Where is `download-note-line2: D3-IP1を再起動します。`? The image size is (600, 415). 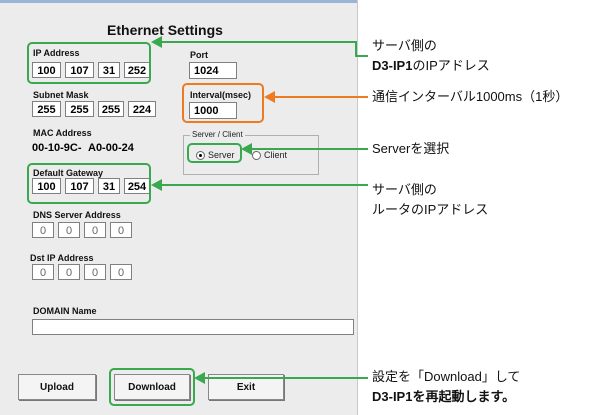 download-note-line2: D3-IP1を再起動します。 is located at coordinates (446, 397).